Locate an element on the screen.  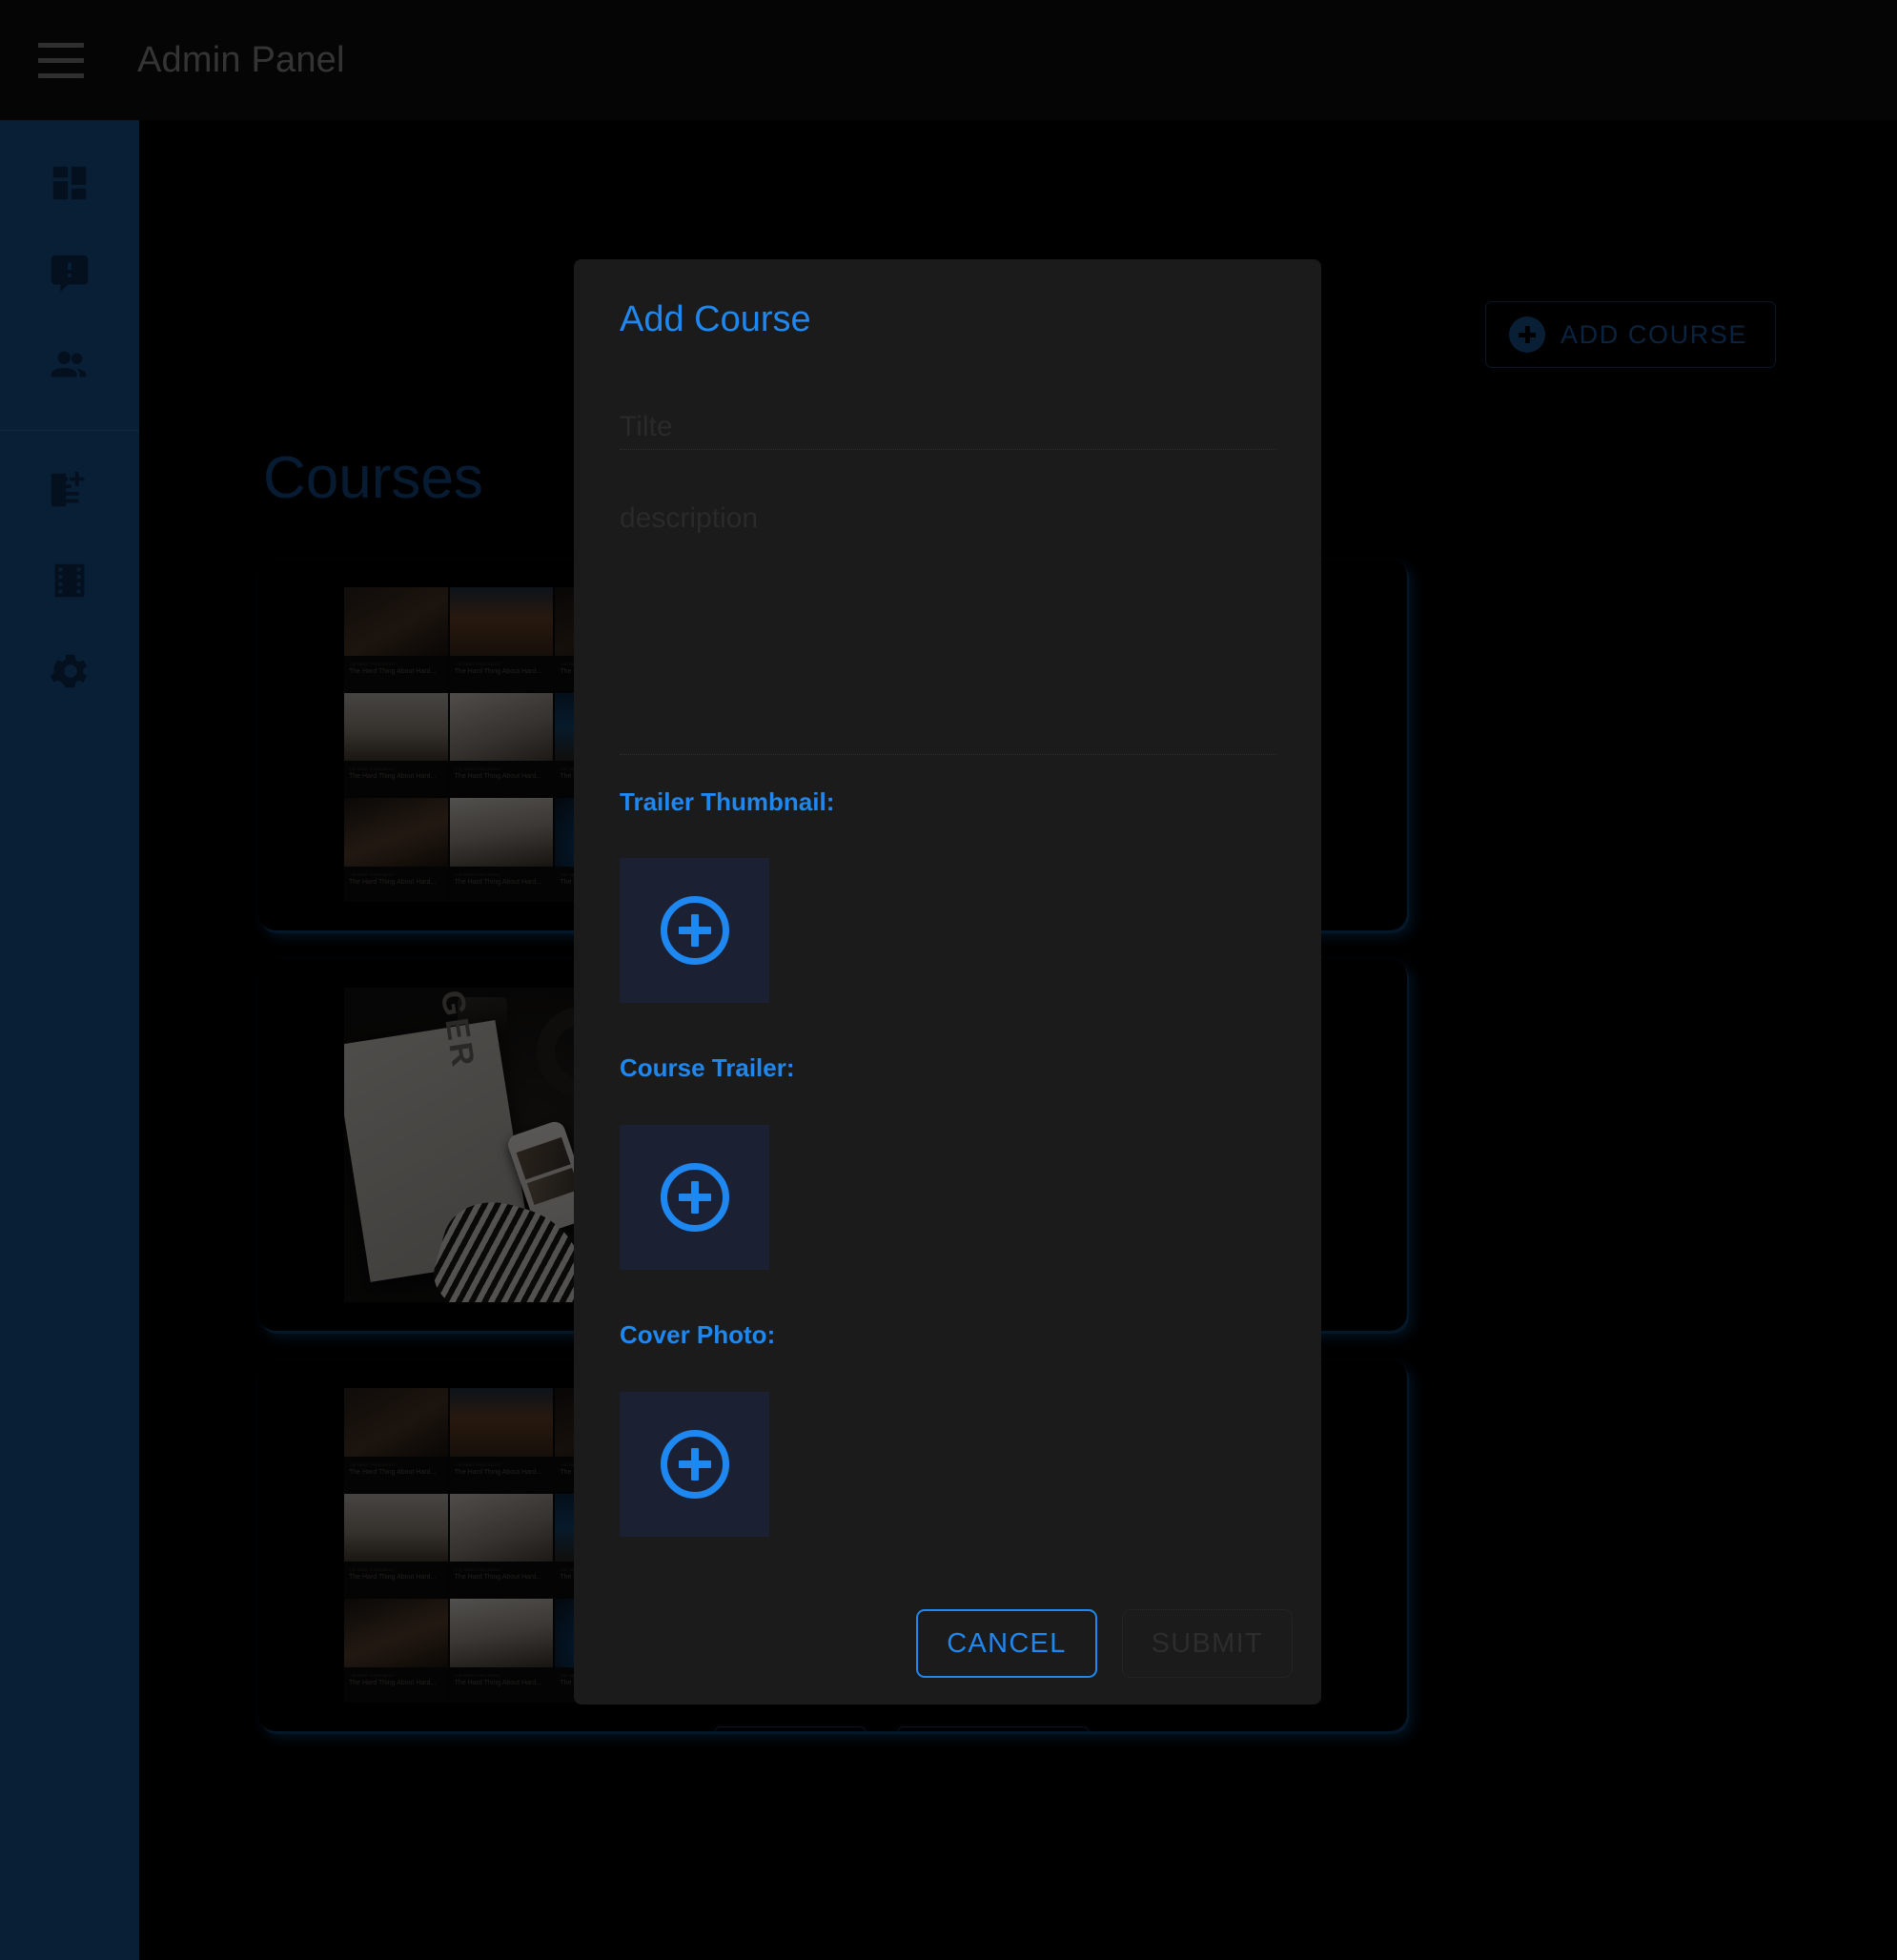
cancel-button: CANCEL is located at coordinates (1006, 1643).